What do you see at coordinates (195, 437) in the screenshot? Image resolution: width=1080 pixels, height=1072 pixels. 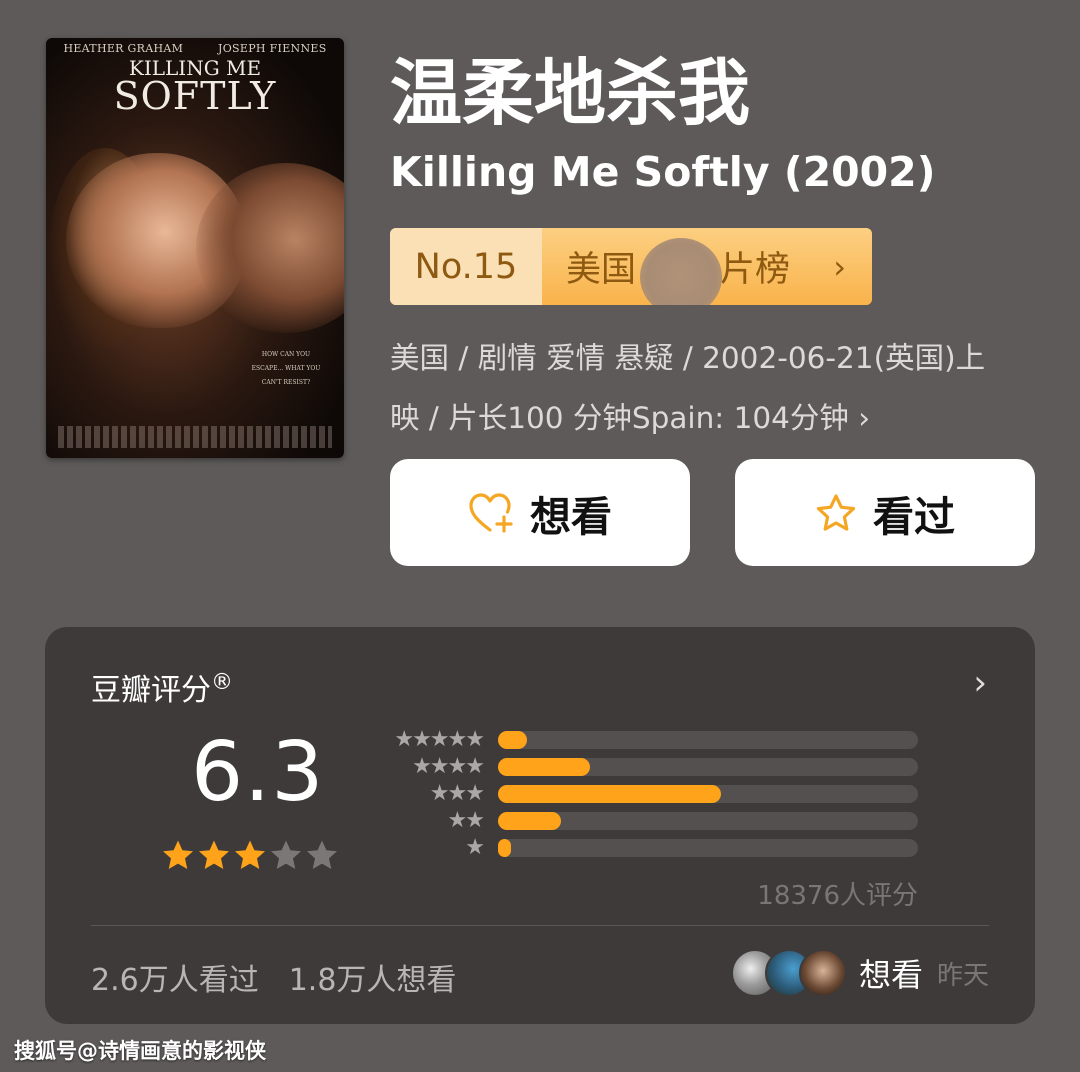 I see `poster-credits-block` at bounding box center [195, 437].